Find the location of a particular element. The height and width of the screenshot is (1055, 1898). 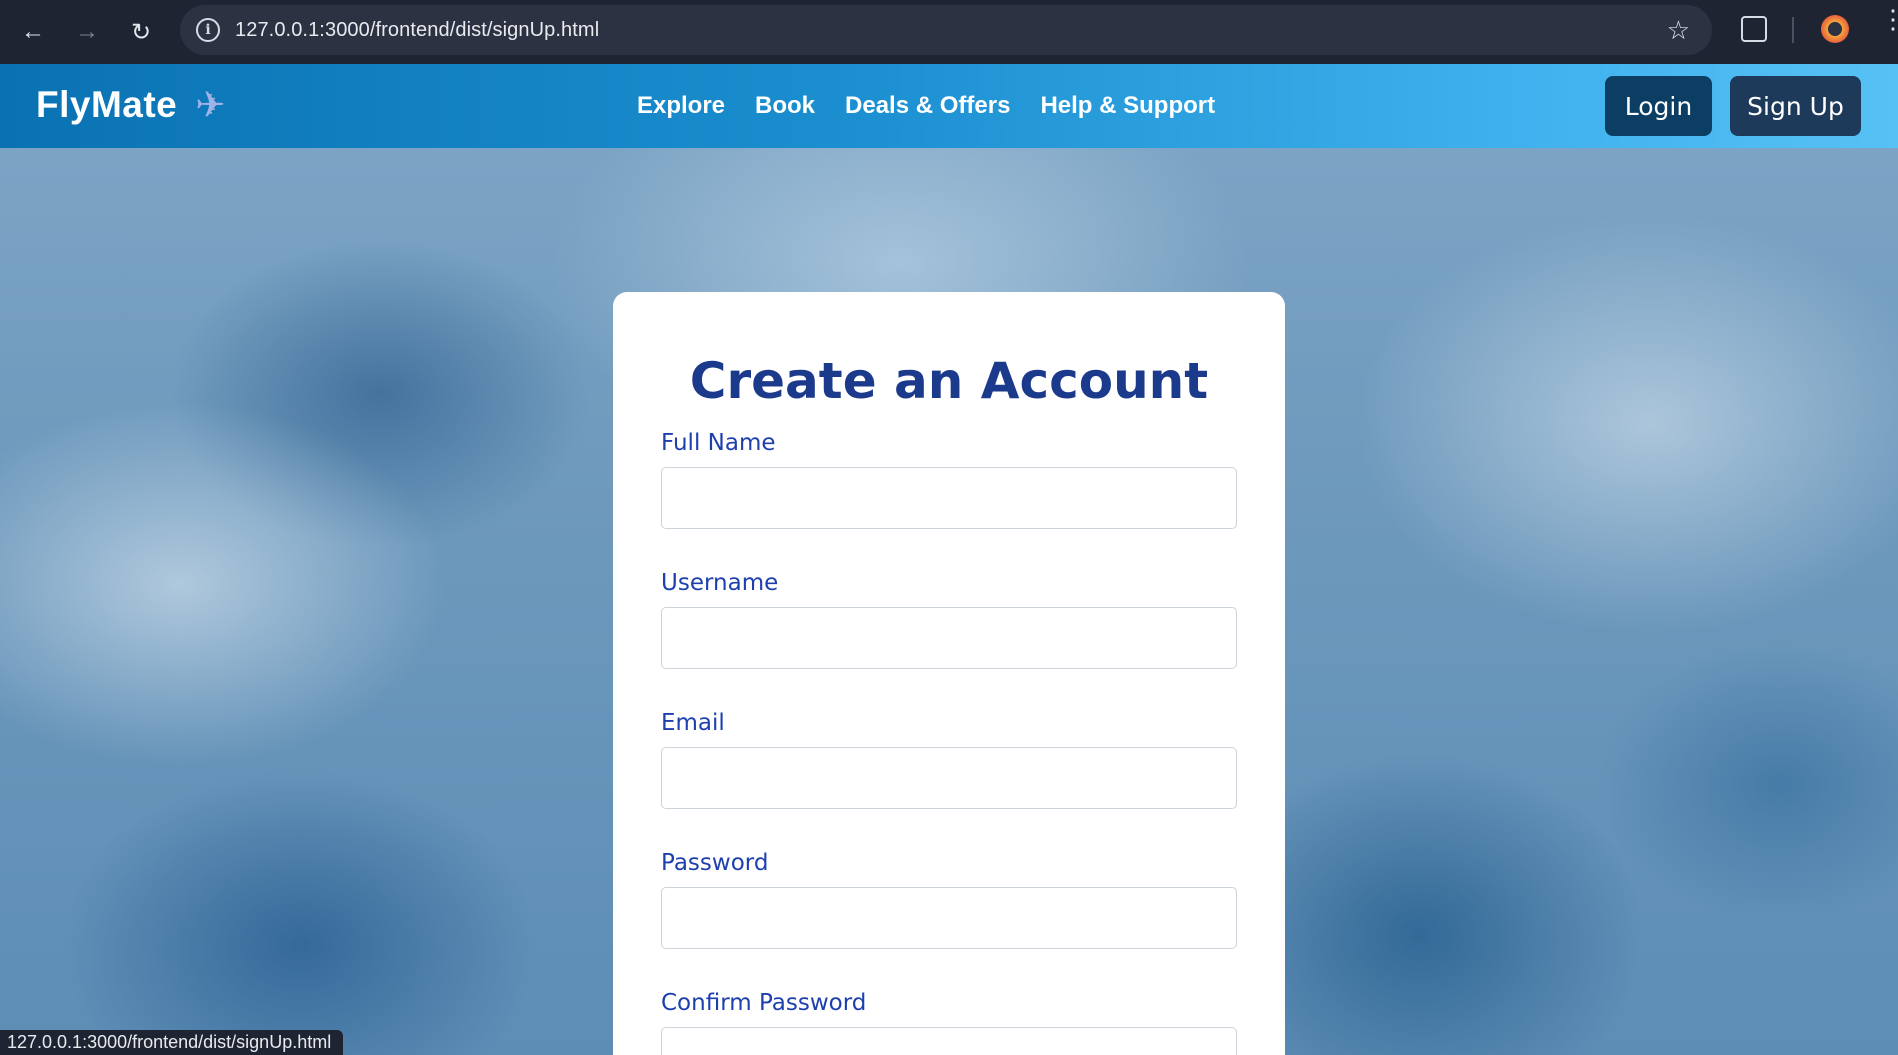

address-url: 127.0.0.1:3000/frontend/dist/signUp.html is located at coordinates (417, 30).